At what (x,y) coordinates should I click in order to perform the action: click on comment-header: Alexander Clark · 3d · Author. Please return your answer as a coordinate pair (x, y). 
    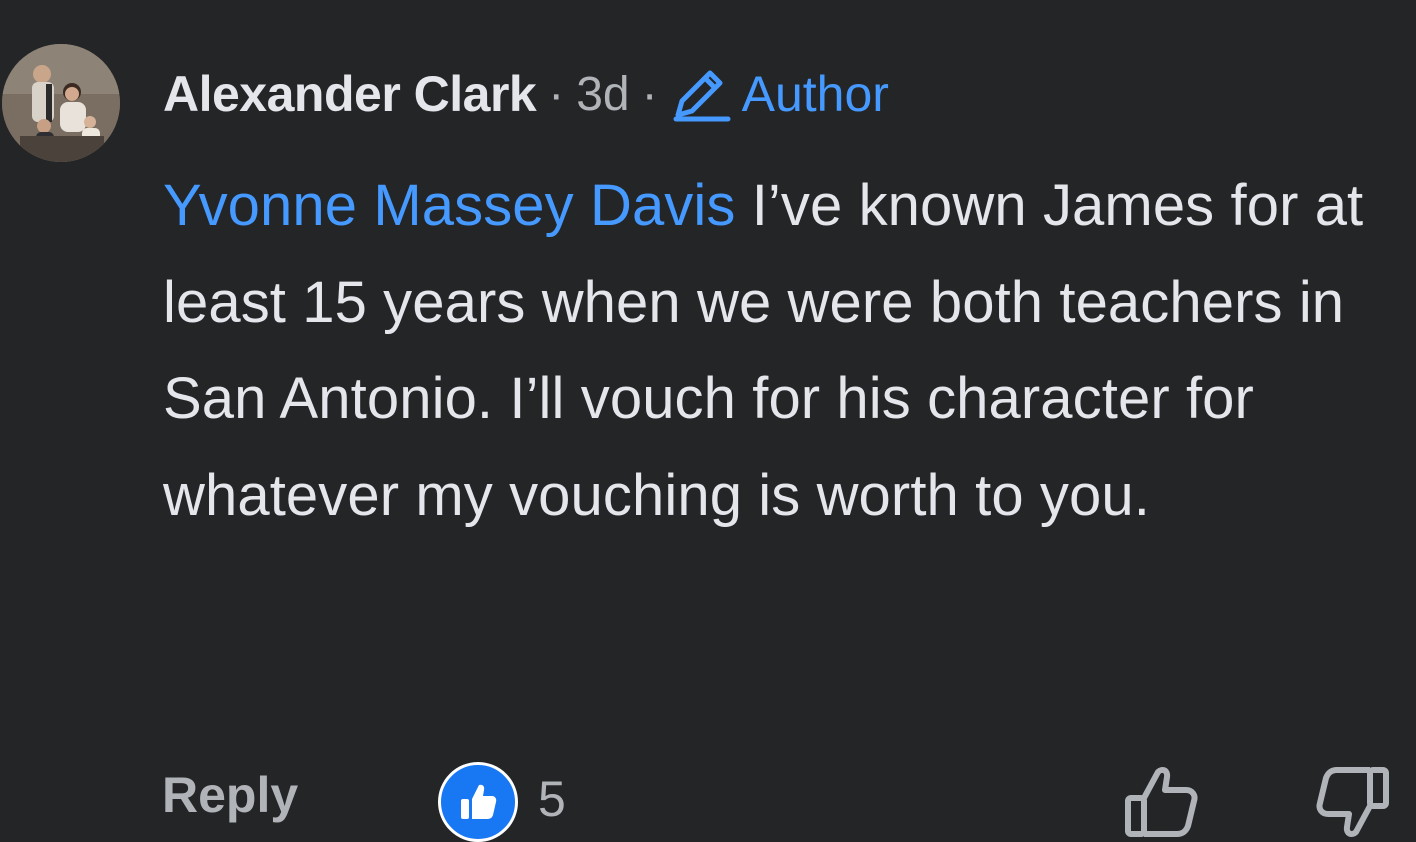
    Looking at the image, I should click on (526, 94).